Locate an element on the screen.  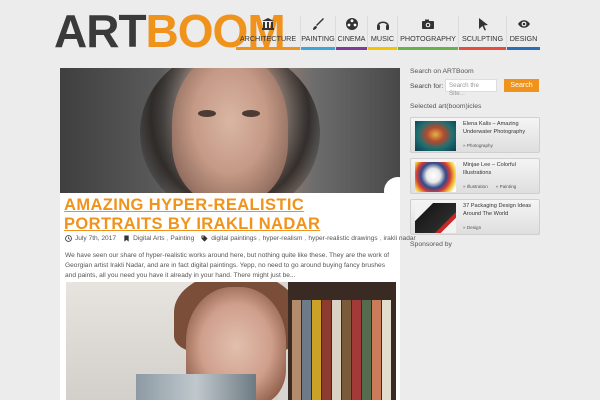
hero-eye-left is located at coordinates (207, 113).